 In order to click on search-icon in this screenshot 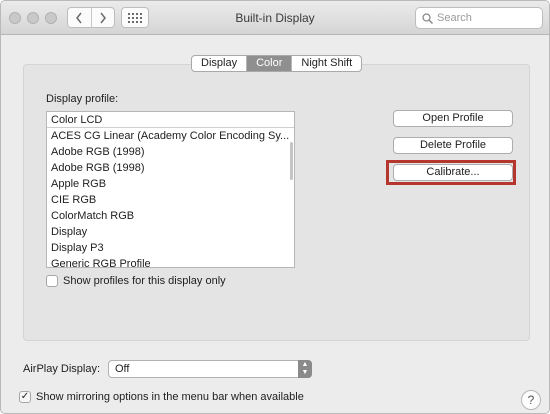, I will do `click(427, 18)`.